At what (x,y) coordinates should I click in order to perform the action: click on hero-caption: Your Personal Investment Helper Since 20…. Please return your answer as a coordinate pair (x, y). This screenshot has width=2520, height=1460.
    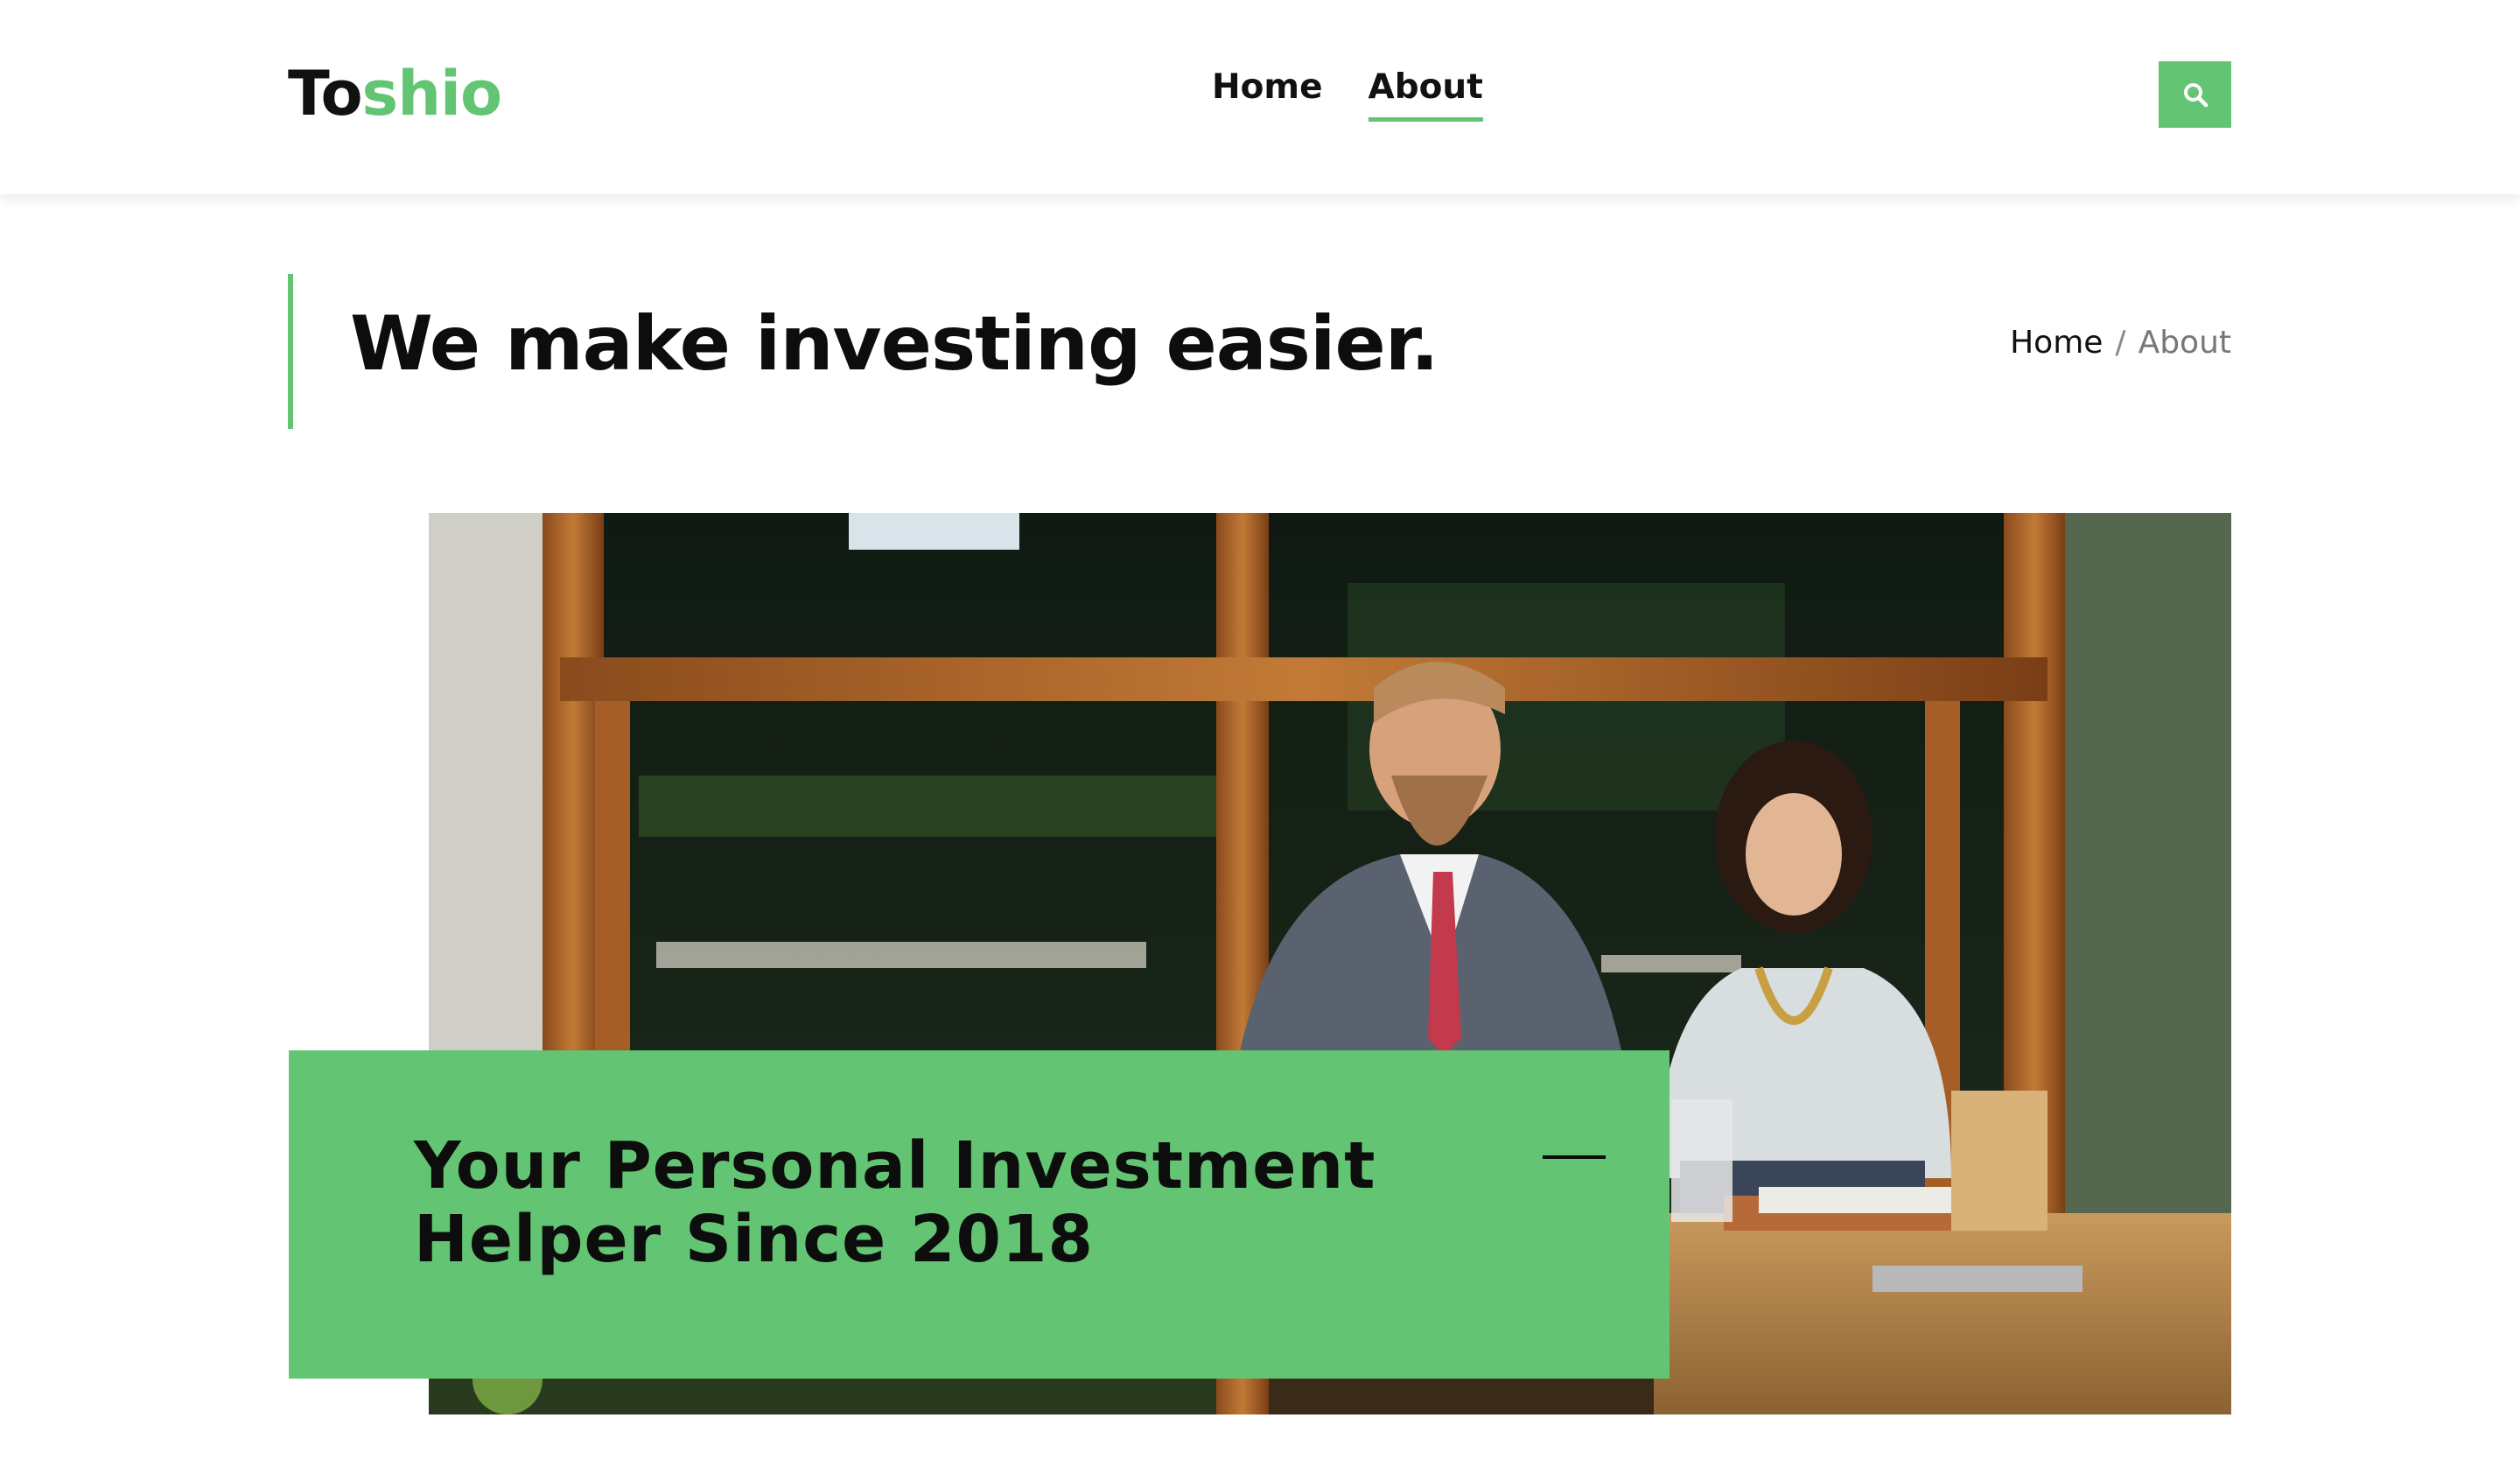
    Looking at the image, I should click on (895, 1203).